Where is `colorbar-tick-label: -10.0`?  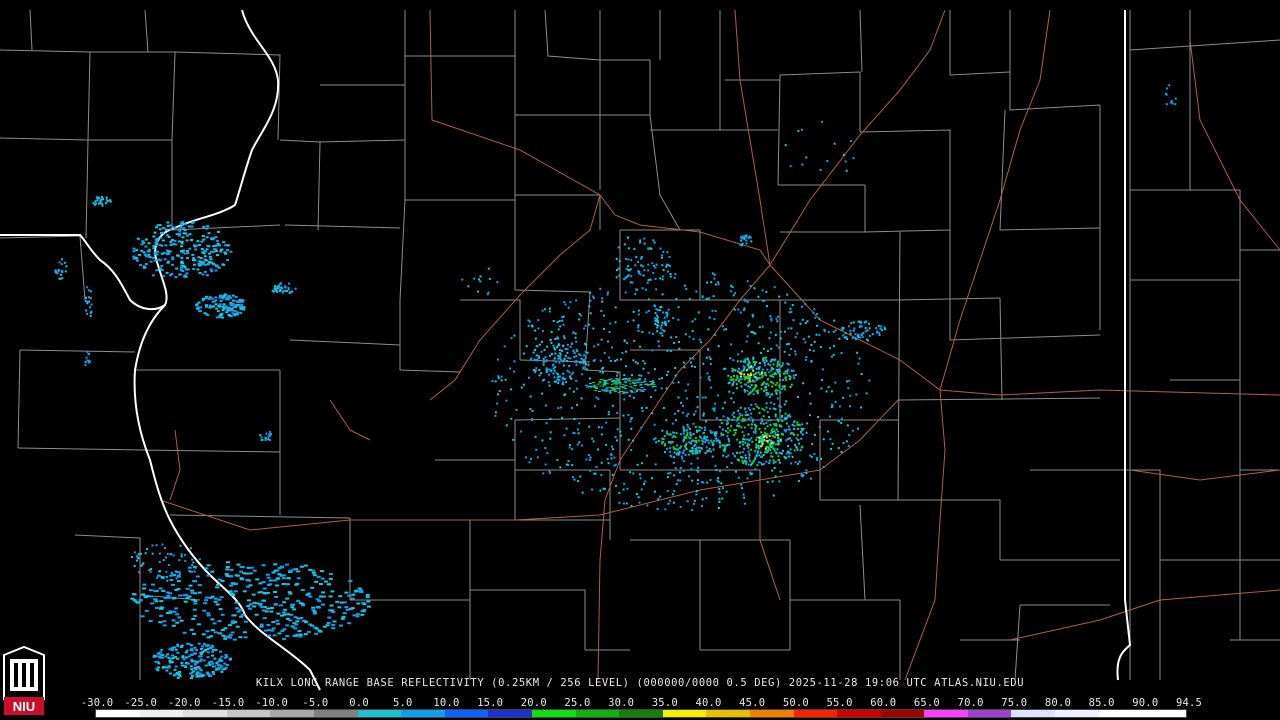 colorbar-tick-label: -10.0 is located at coordinates (272, 703).